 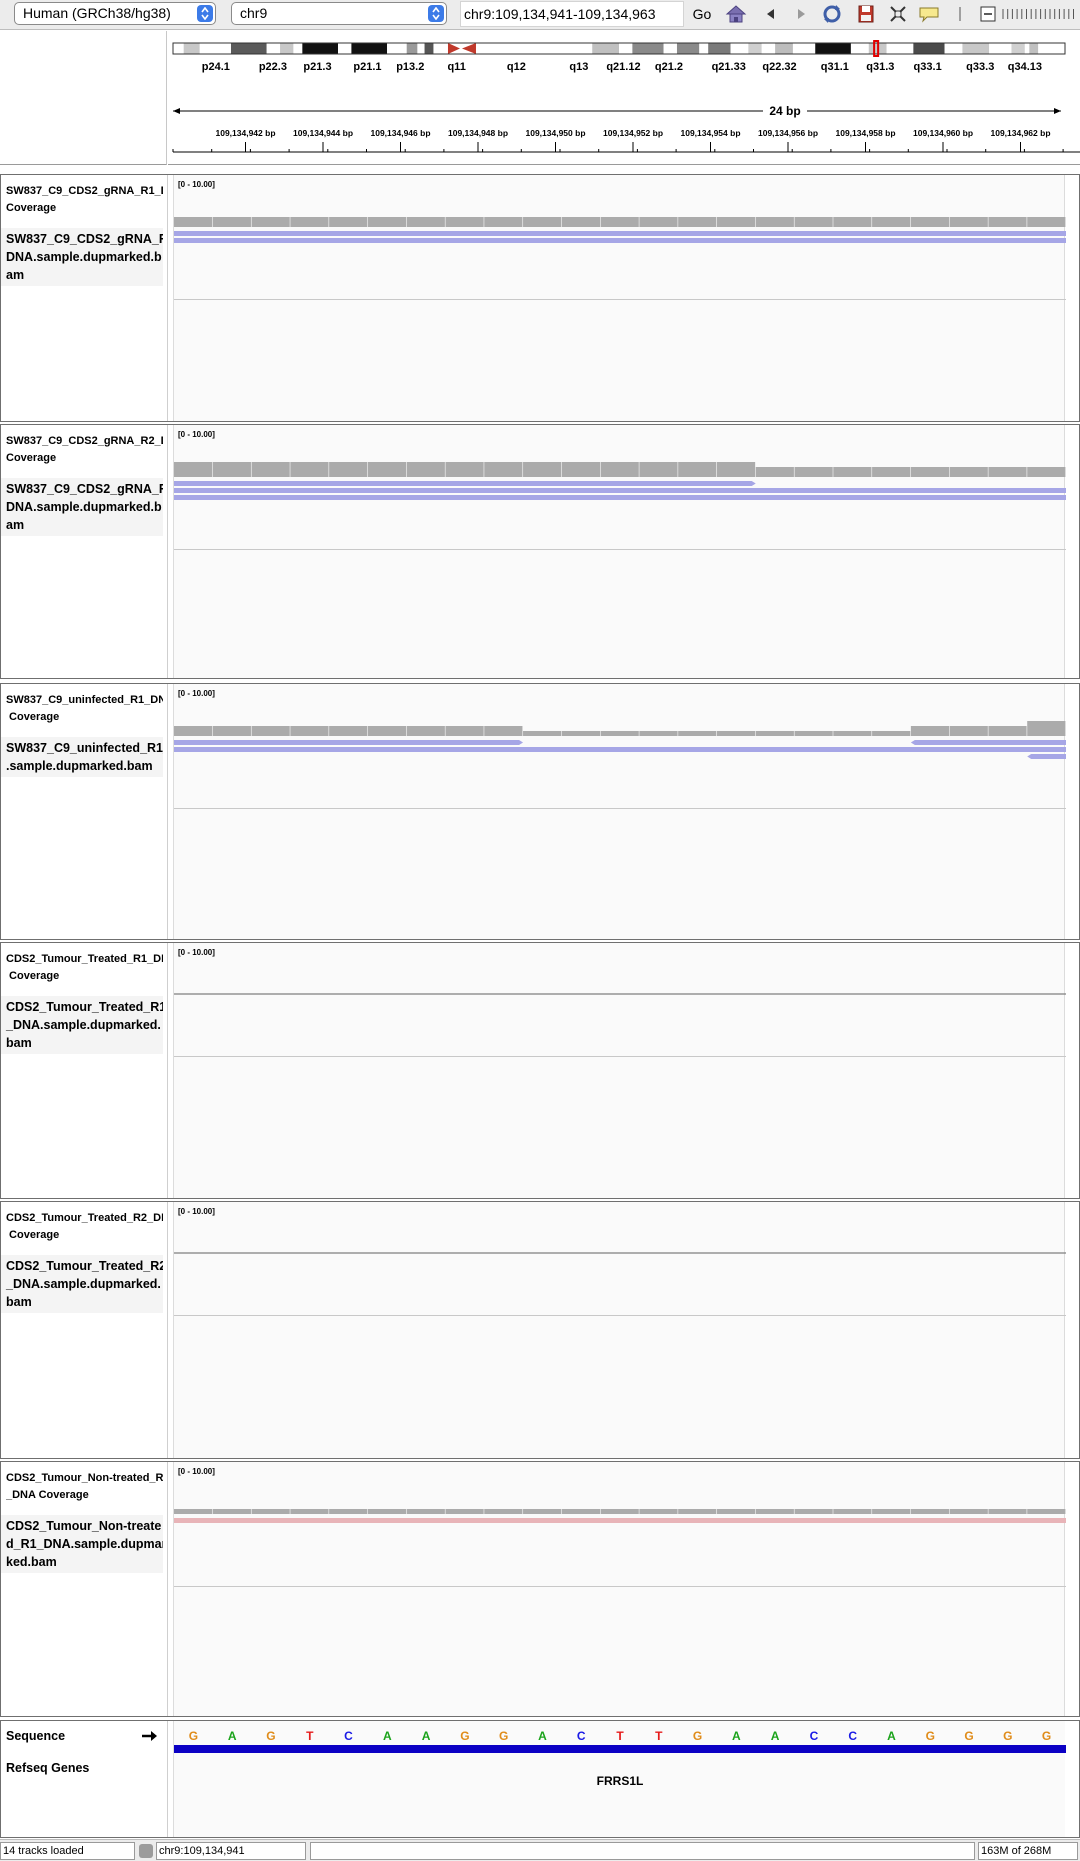 What do you see at coordinates (801, 14) in the screenshot?
I see `forward-icon` at bounding box center [801, 14].